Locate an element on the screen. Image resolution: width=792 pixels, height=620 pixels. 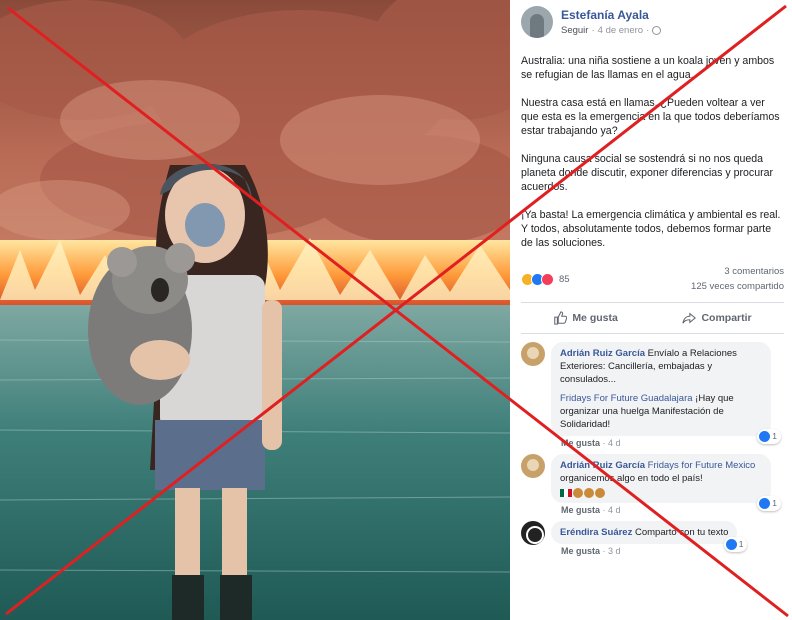
shares-count: 125 veces compartido is located at coordinates (737, 286).